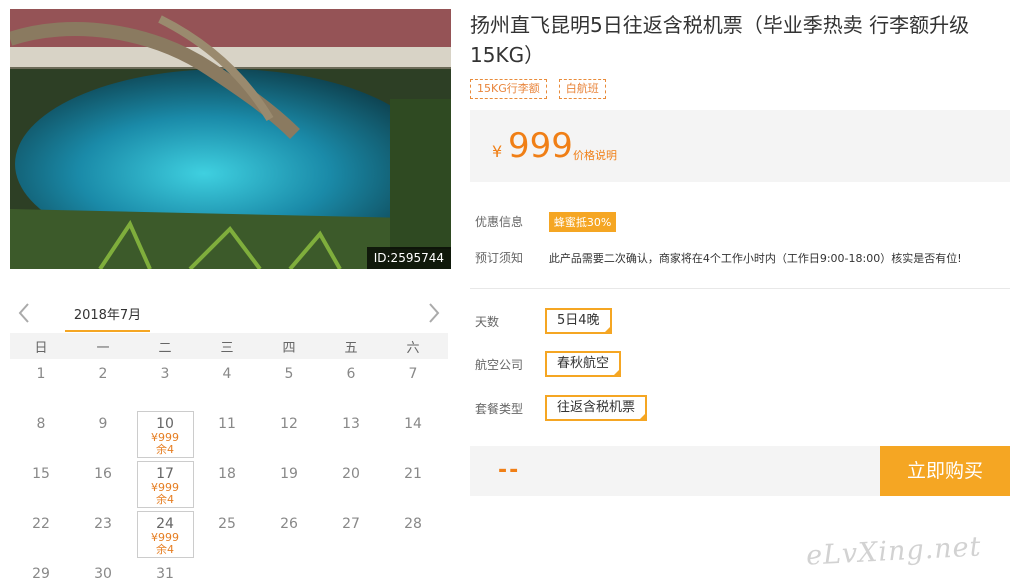 This screenshot has height=586, width=1013. What do you see at coordinates (945, 471) in the screenshot?
I see `buy-now-button: 立即购买` at bounding box center [945, 471].